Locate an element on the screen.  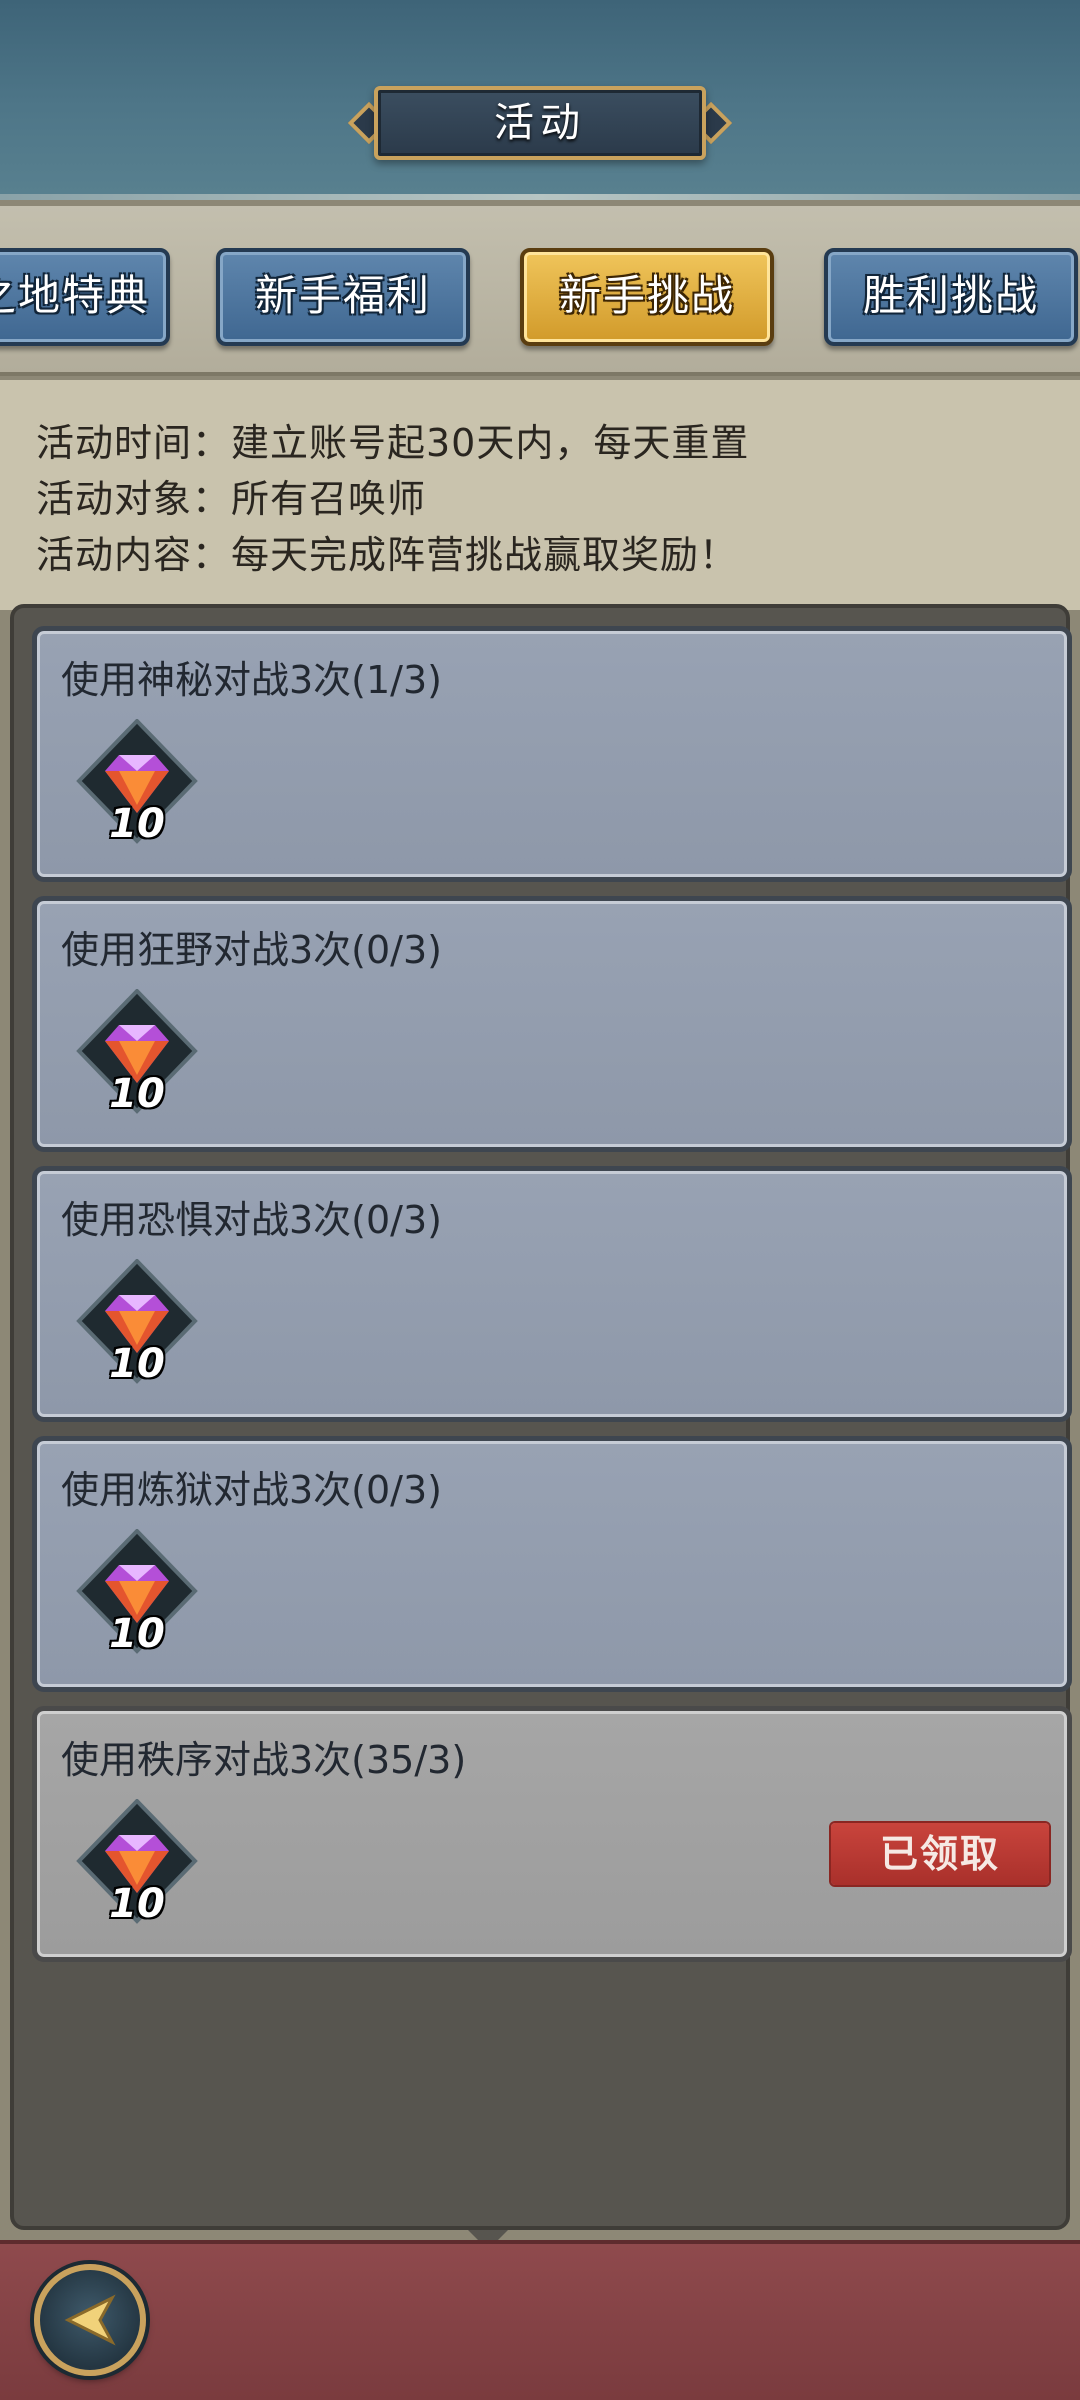
task-card: 使用秩序对战3次(35/3) 10 已领取 is located at coordinates (552, 1834).